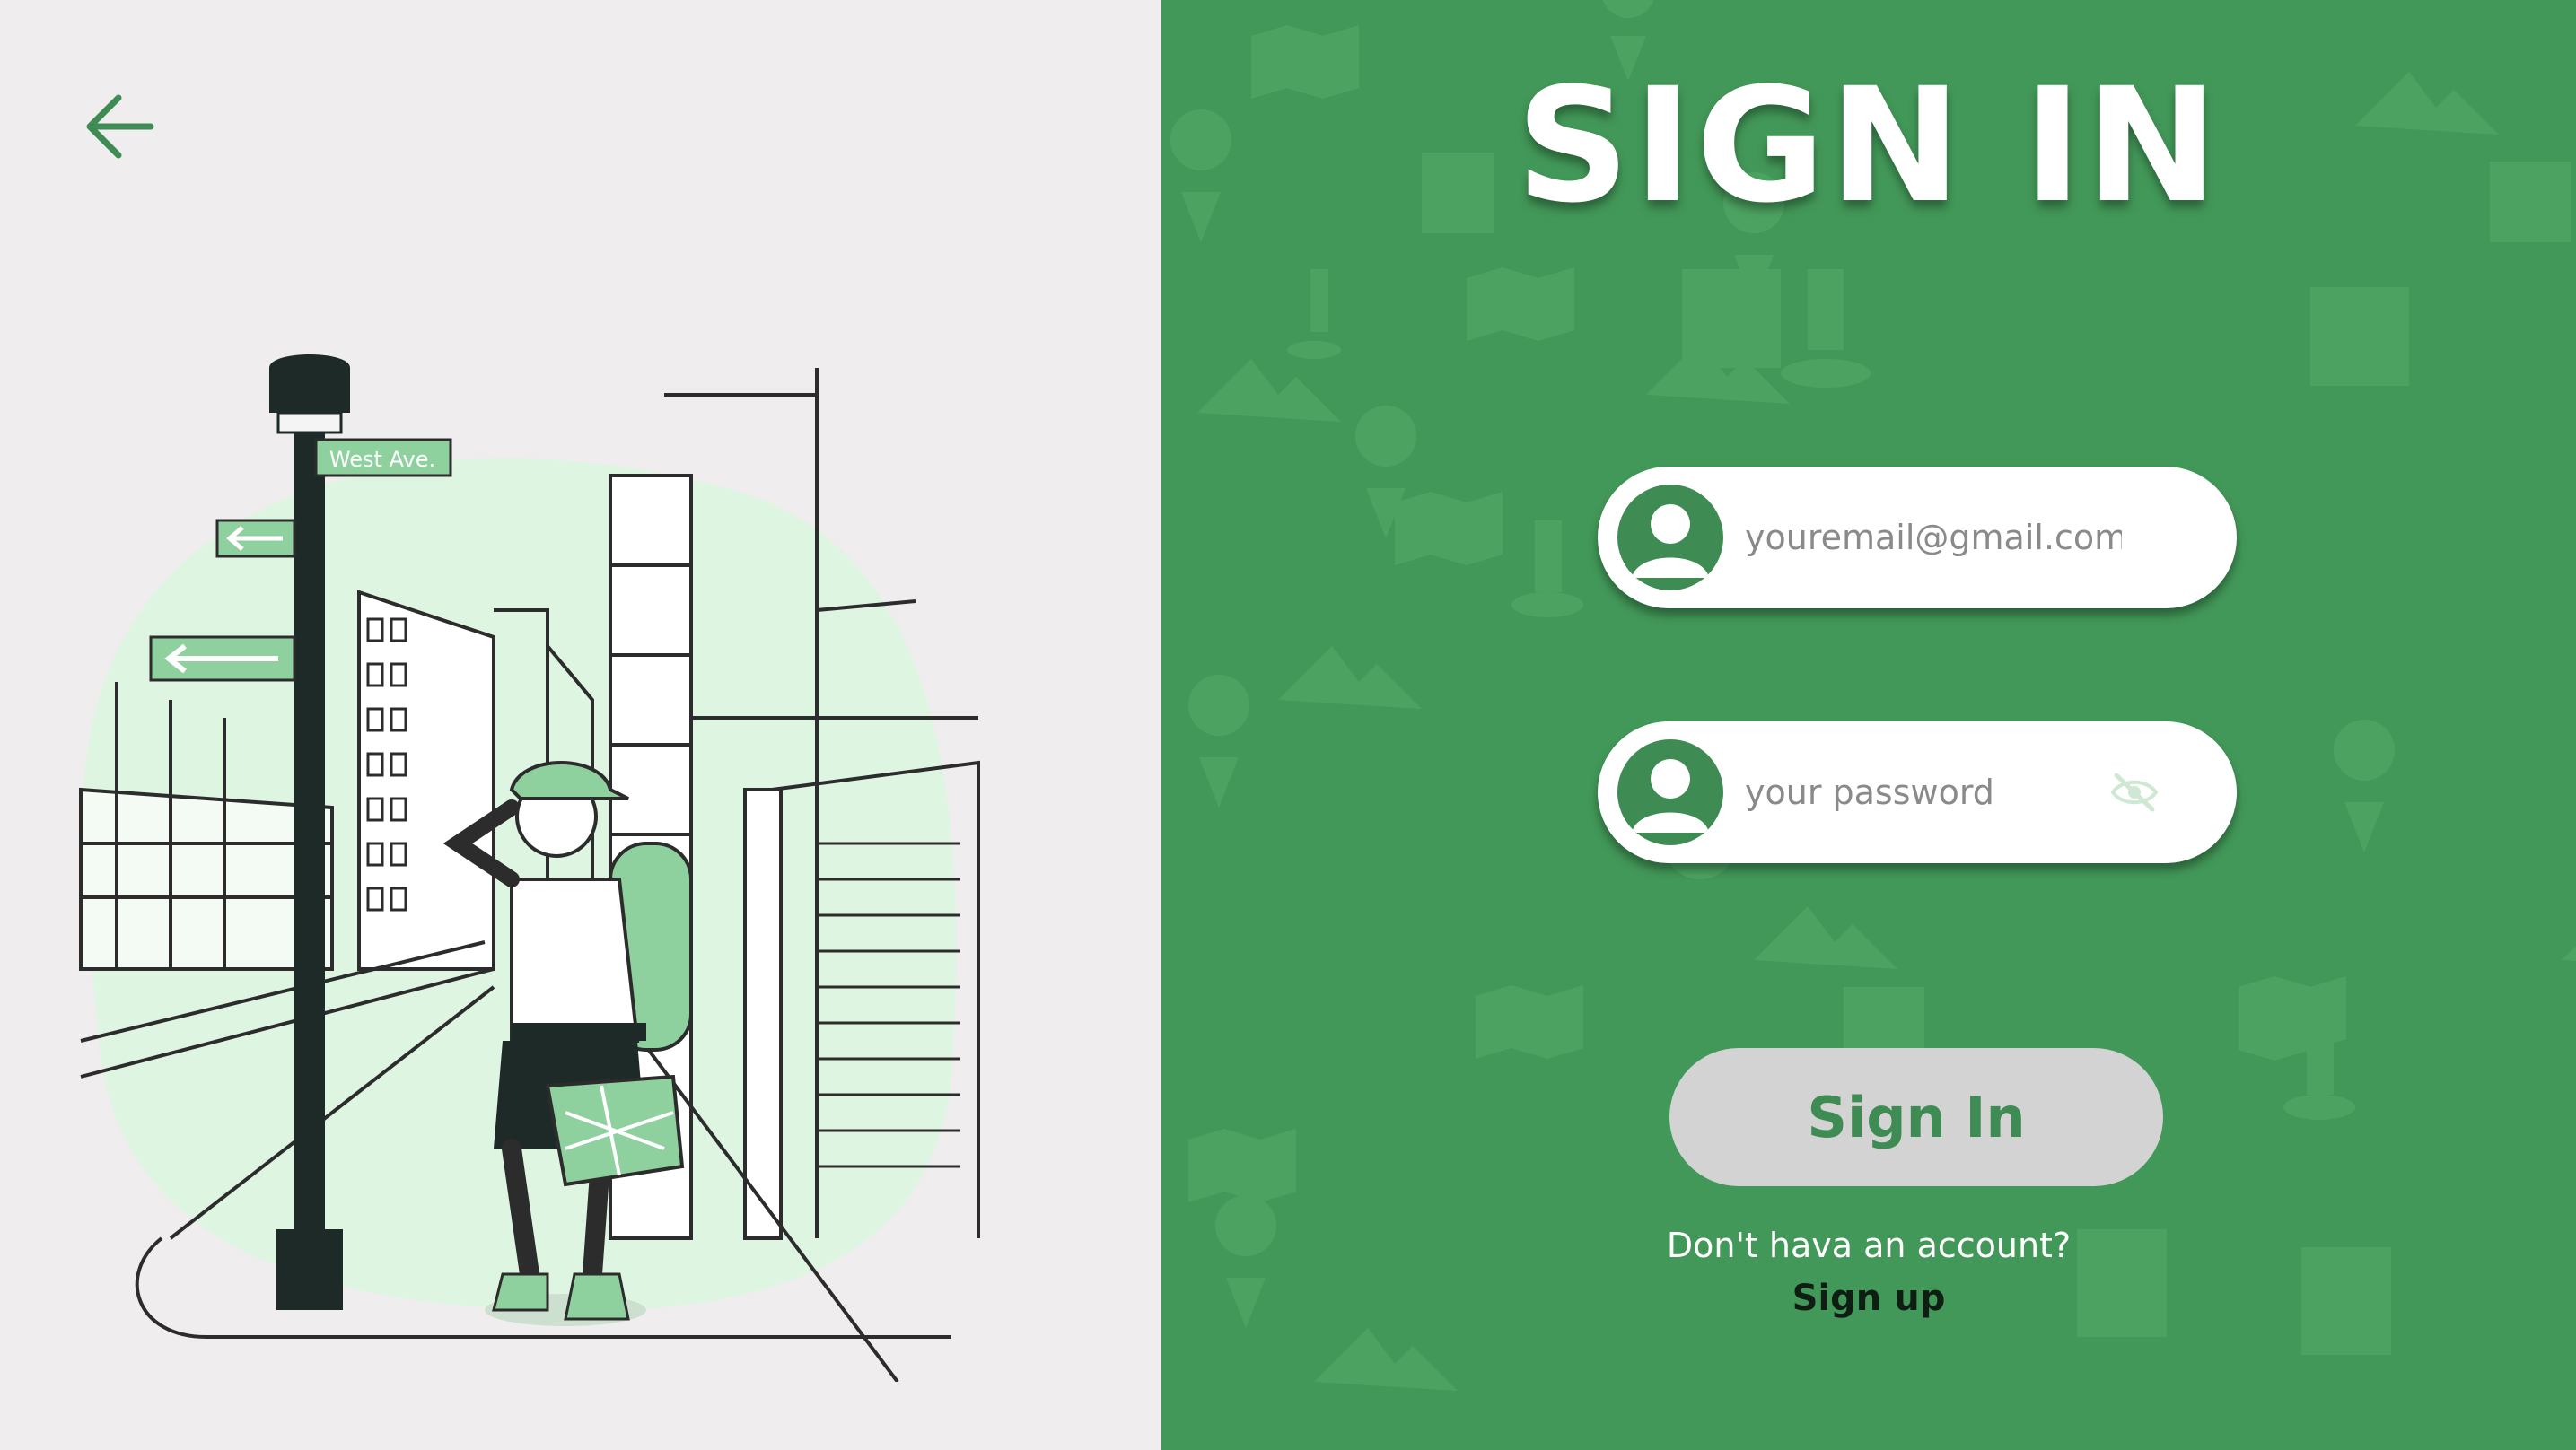 This screenshot has height=1450, width=2576. I want to click on password-field, so click(1917, 792).